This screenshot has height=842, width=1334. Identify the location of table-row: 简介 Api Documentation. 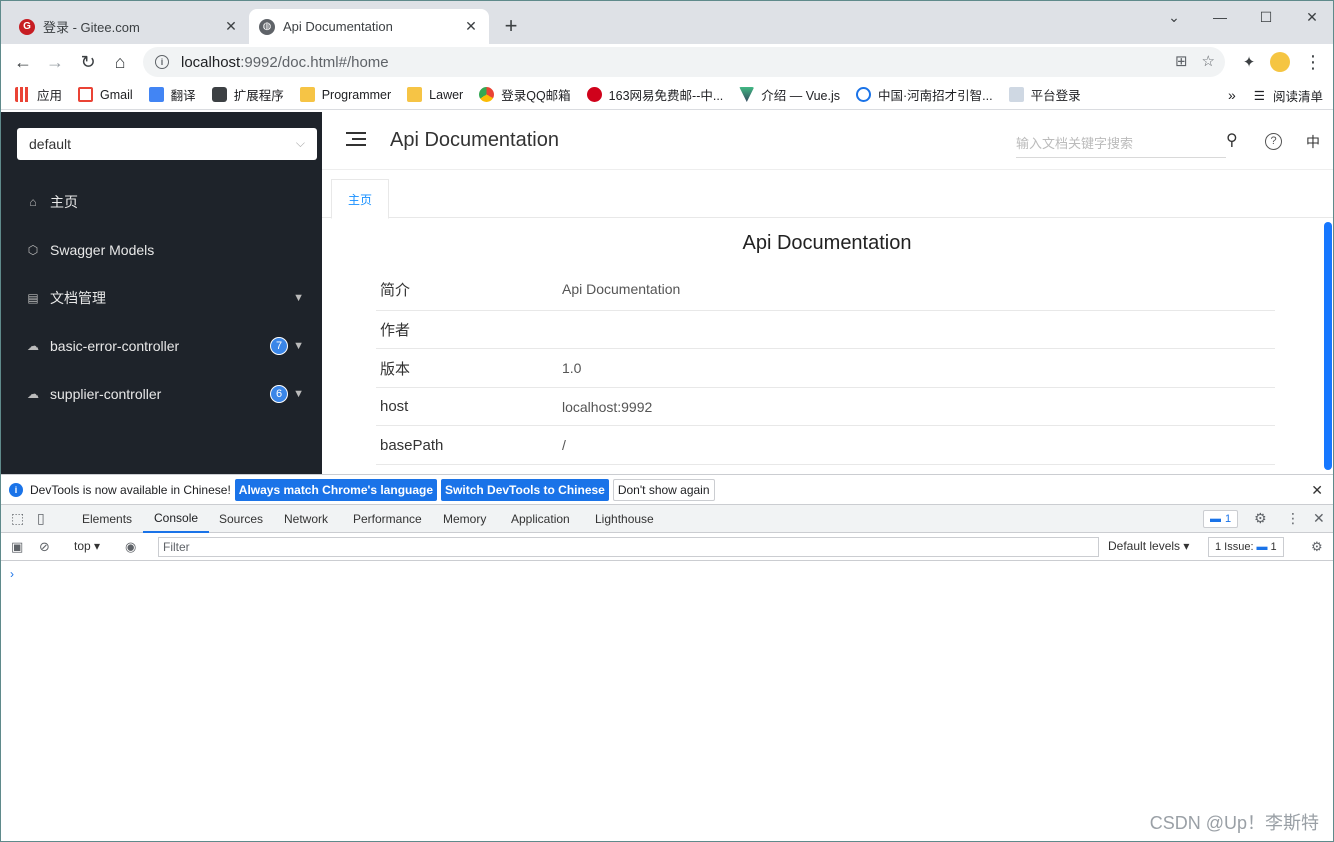
(825, 289).